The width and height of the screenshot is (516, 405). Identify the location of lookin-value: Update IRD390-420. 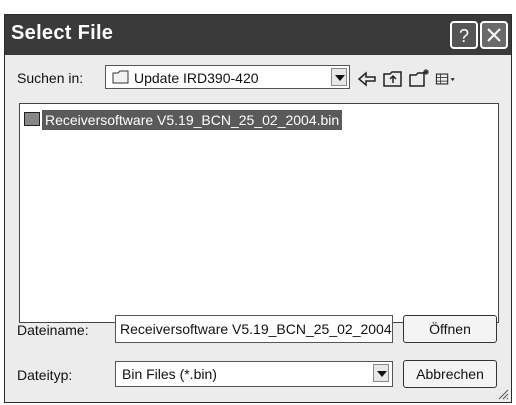
(196, 78).